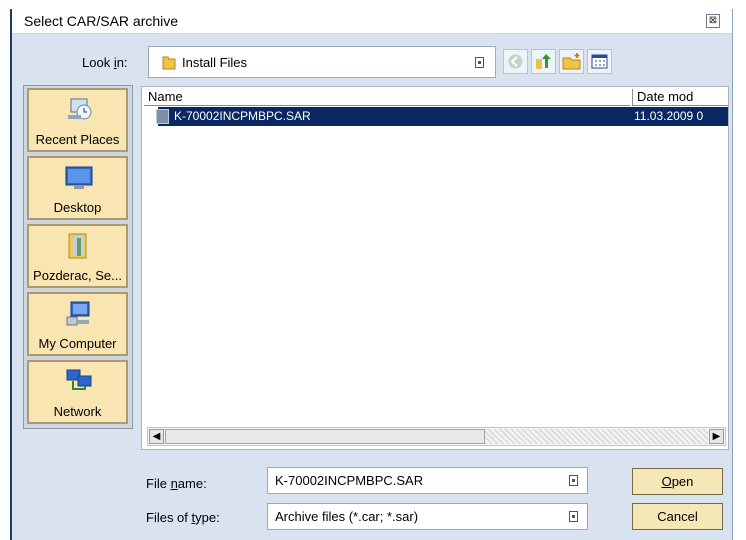 This screenshot has width=746, height=540. I want to click on new-folder-button, so click(571, 61).